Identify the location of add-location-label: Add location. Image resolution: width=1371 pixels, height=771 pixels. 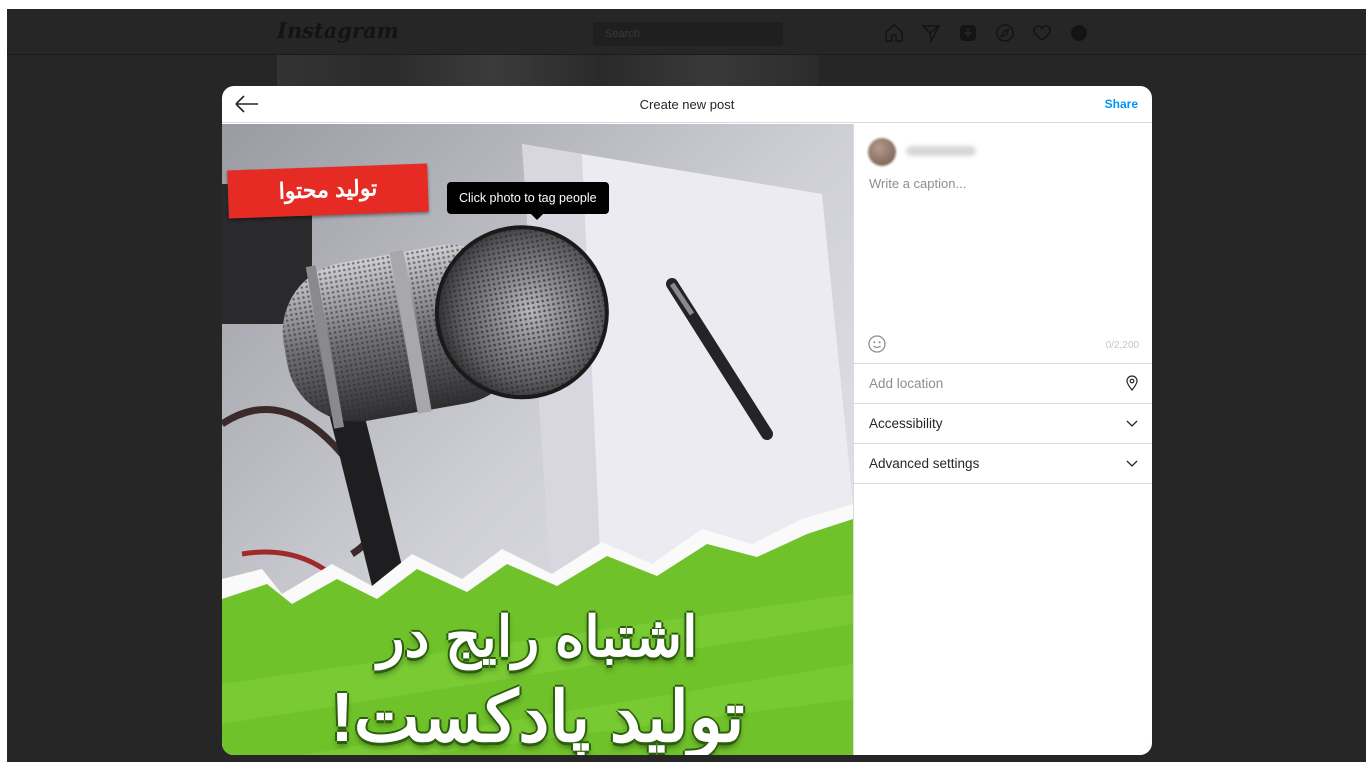
(906, 383).